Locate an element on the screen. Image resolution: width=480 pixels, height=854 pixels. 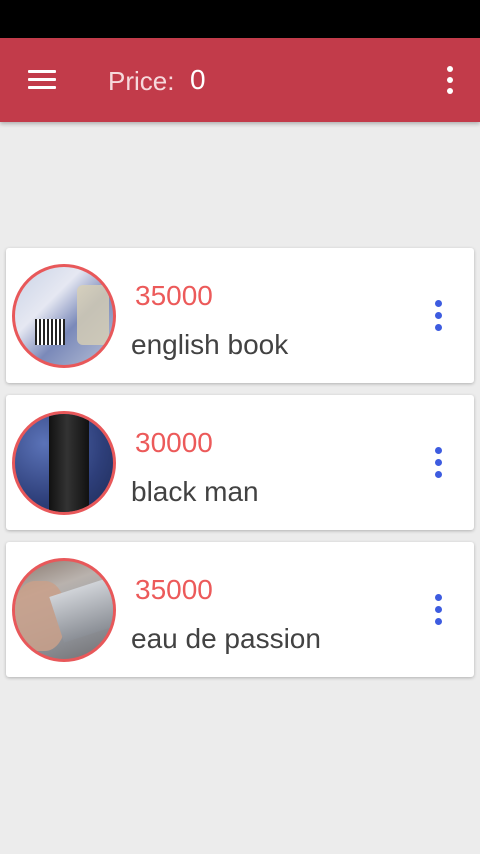
app-bar: Price: 0 is located at coordinates (240, 80).